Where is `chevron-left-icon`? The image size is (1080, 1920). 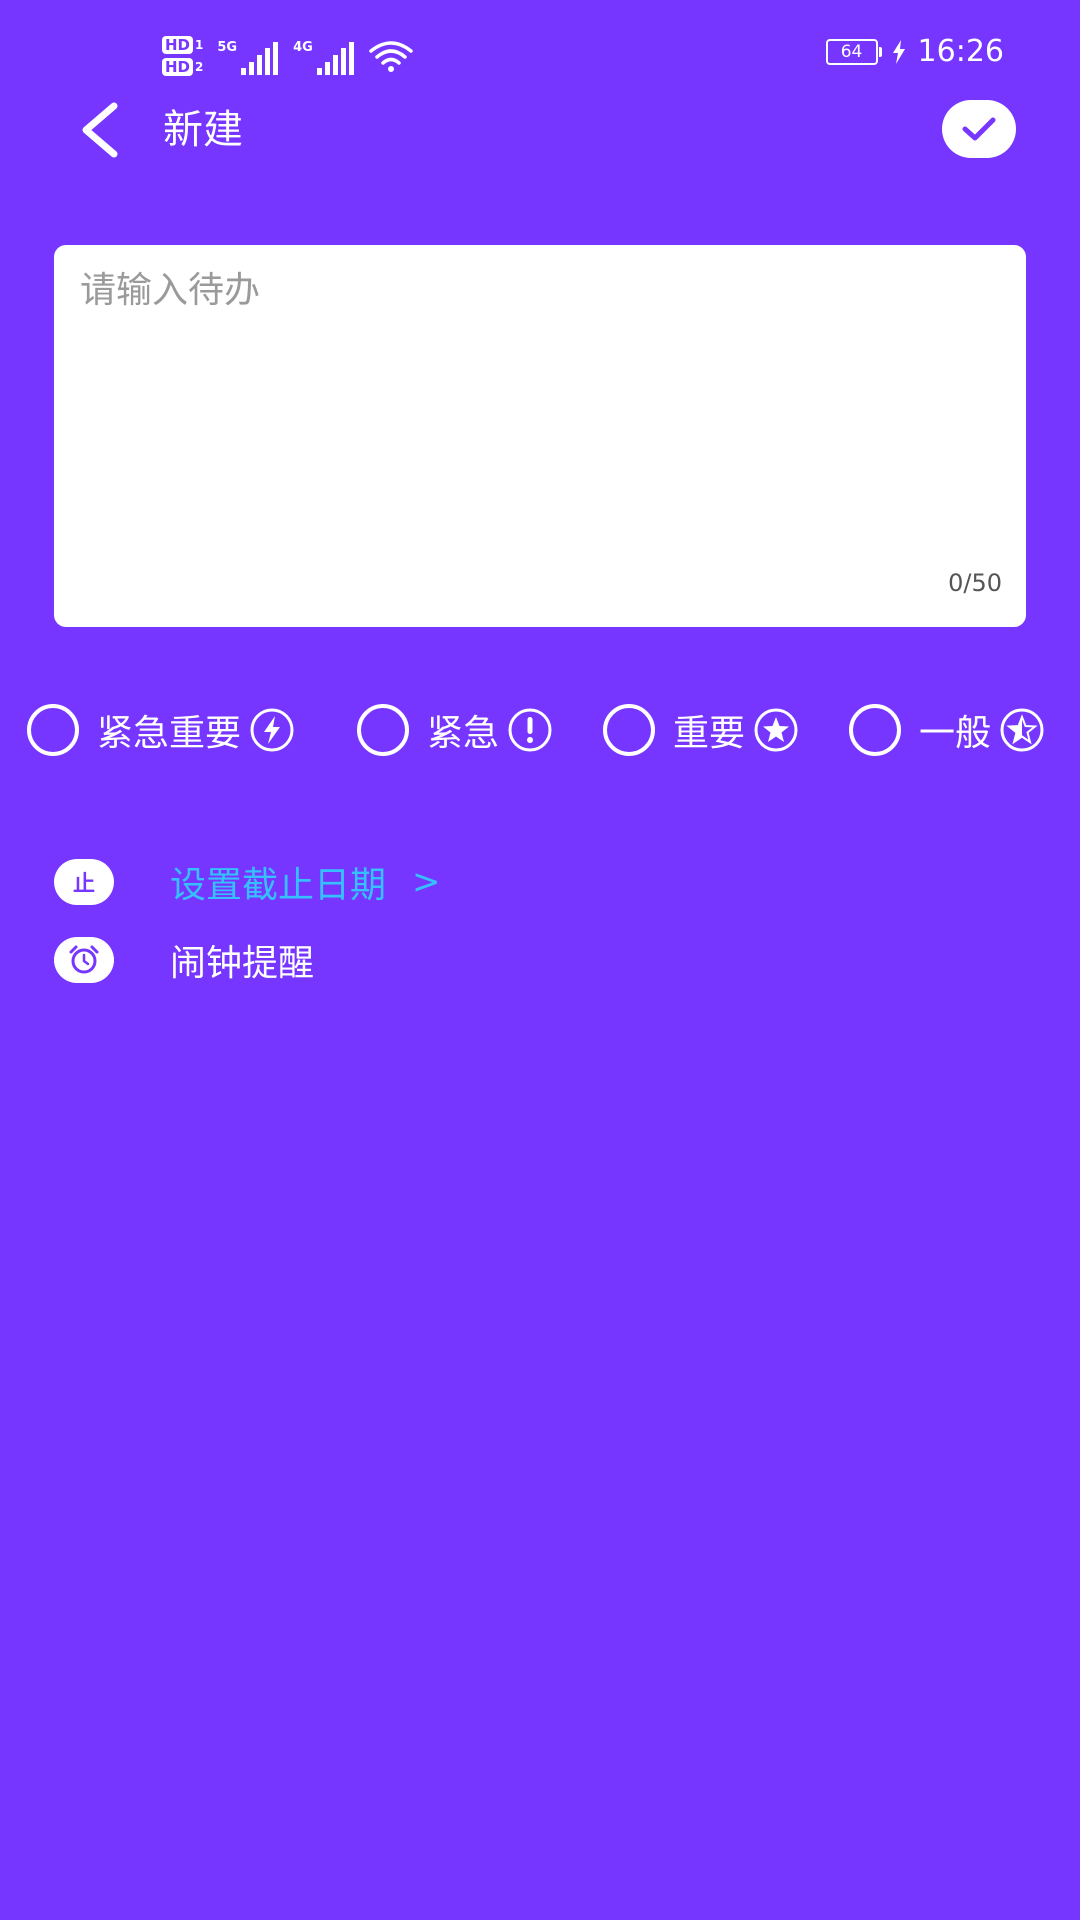 chevron-left-icon is located at coordinates (100, 130).